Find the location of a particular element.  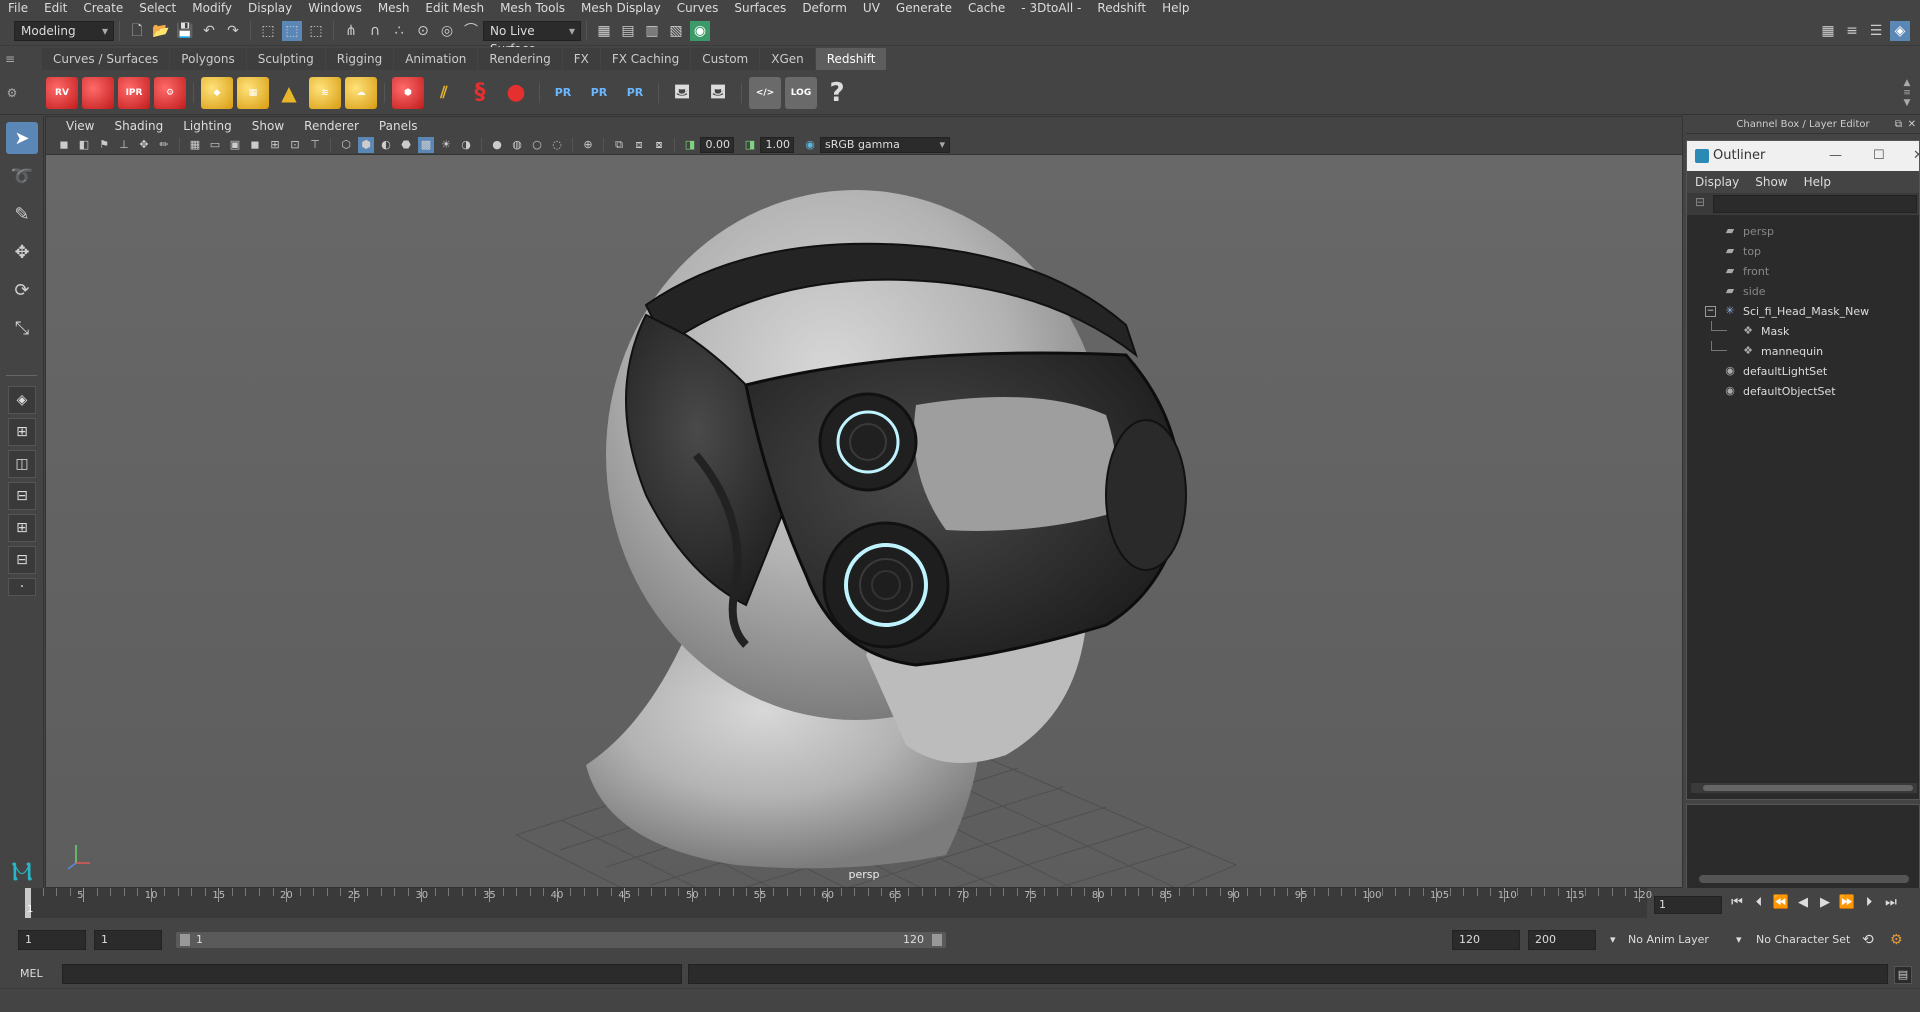

redshift-ipr-button: IPR is located at coordinates (134, 92).